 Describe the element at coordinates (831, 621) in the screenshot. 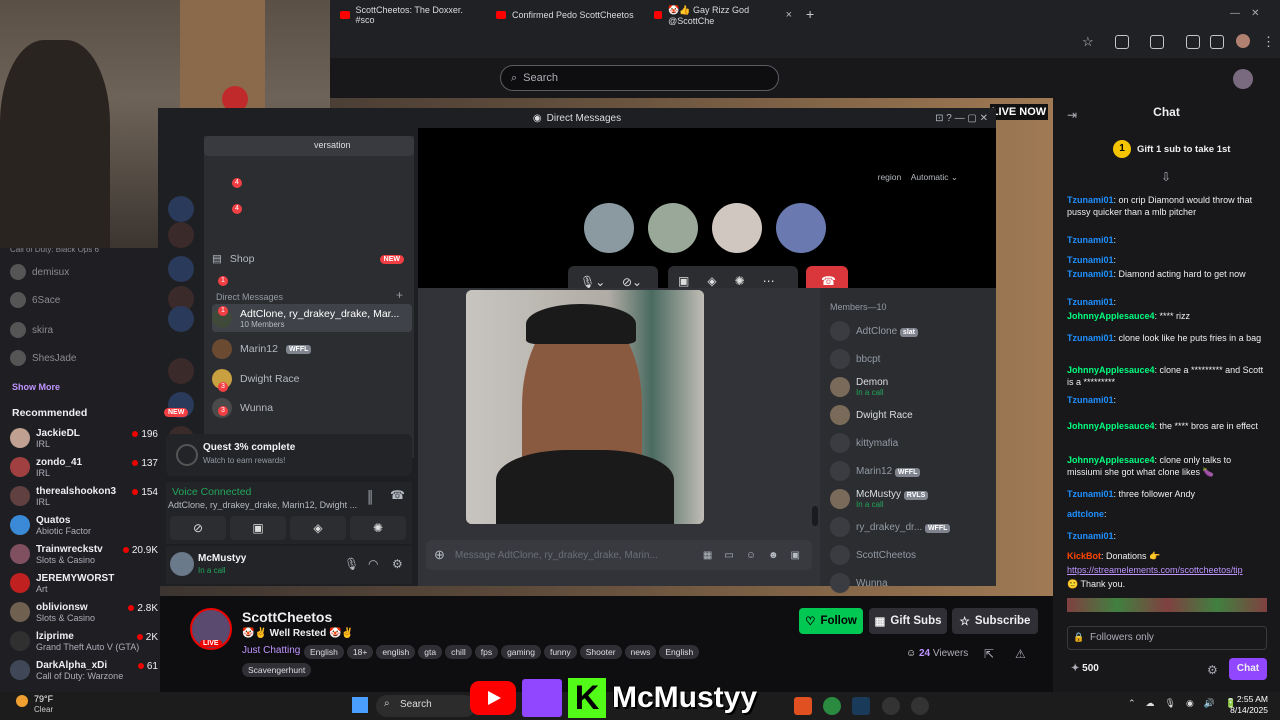

I see `follow-button: ♡ Follow` at that location.